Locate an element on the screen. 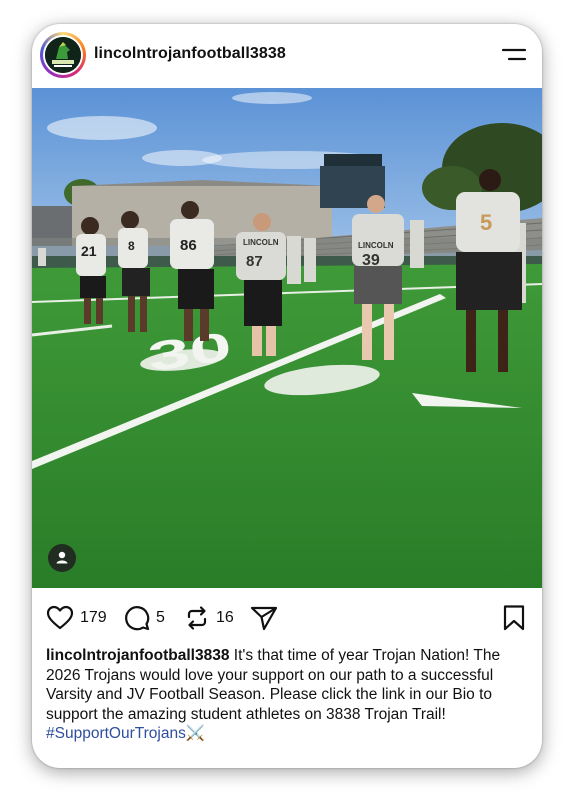 This screenshot has width=574, height=808. repost-icon is located at coordinates (197, 618).